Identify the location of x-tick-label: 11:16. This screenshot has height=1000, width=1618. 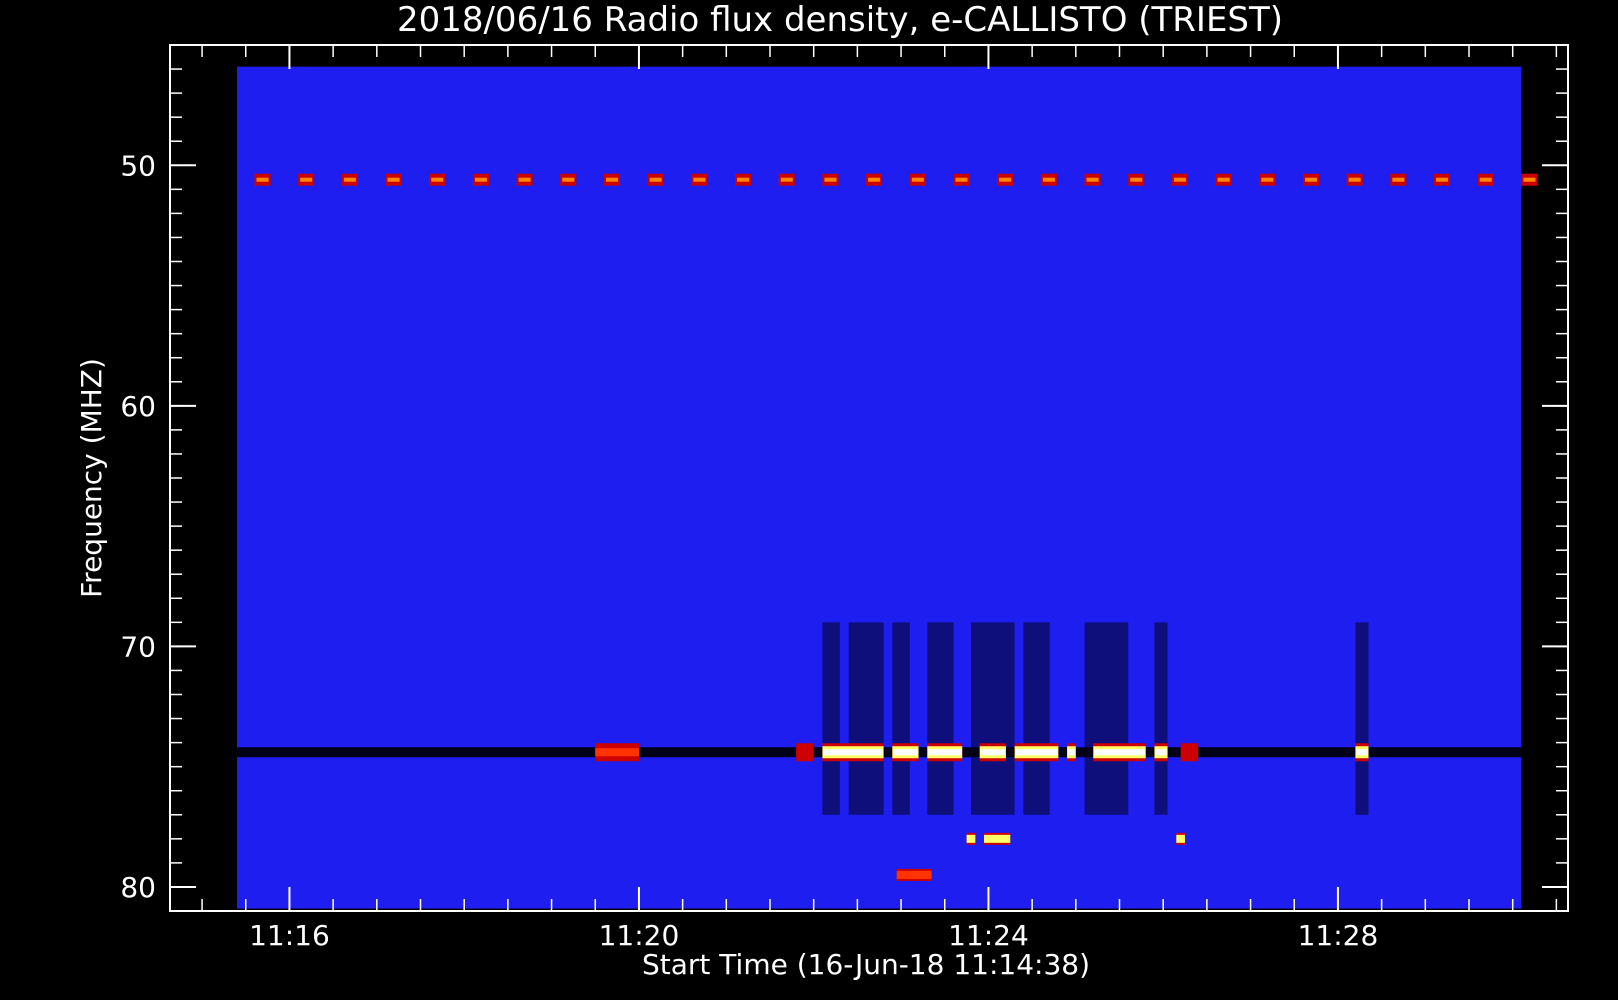
(289, 935).